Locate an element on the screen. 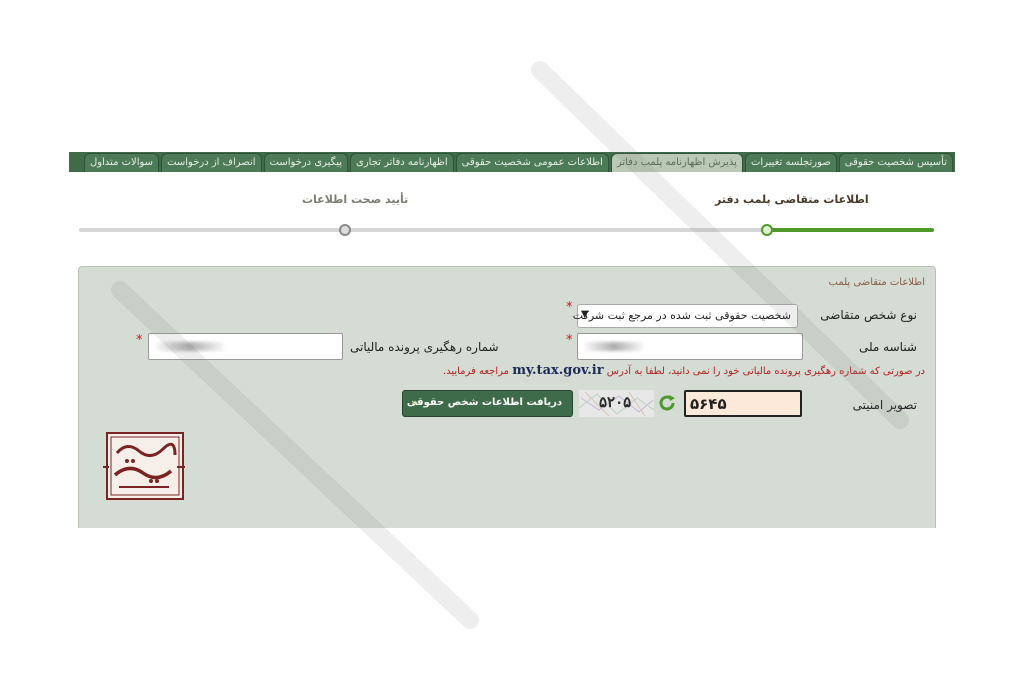 The height and width of the screenshot is (683, 1024). progress-fill is located at coordinates (850, 230).